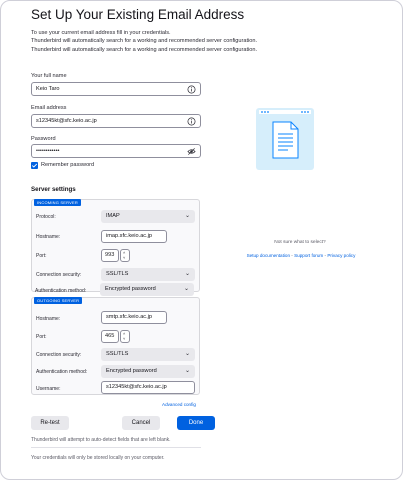 This screenshot has width=403, height=480. Describe the element at coordinates (50, 423) in the screenshot. I see `retest-button: Re-test` at that location.